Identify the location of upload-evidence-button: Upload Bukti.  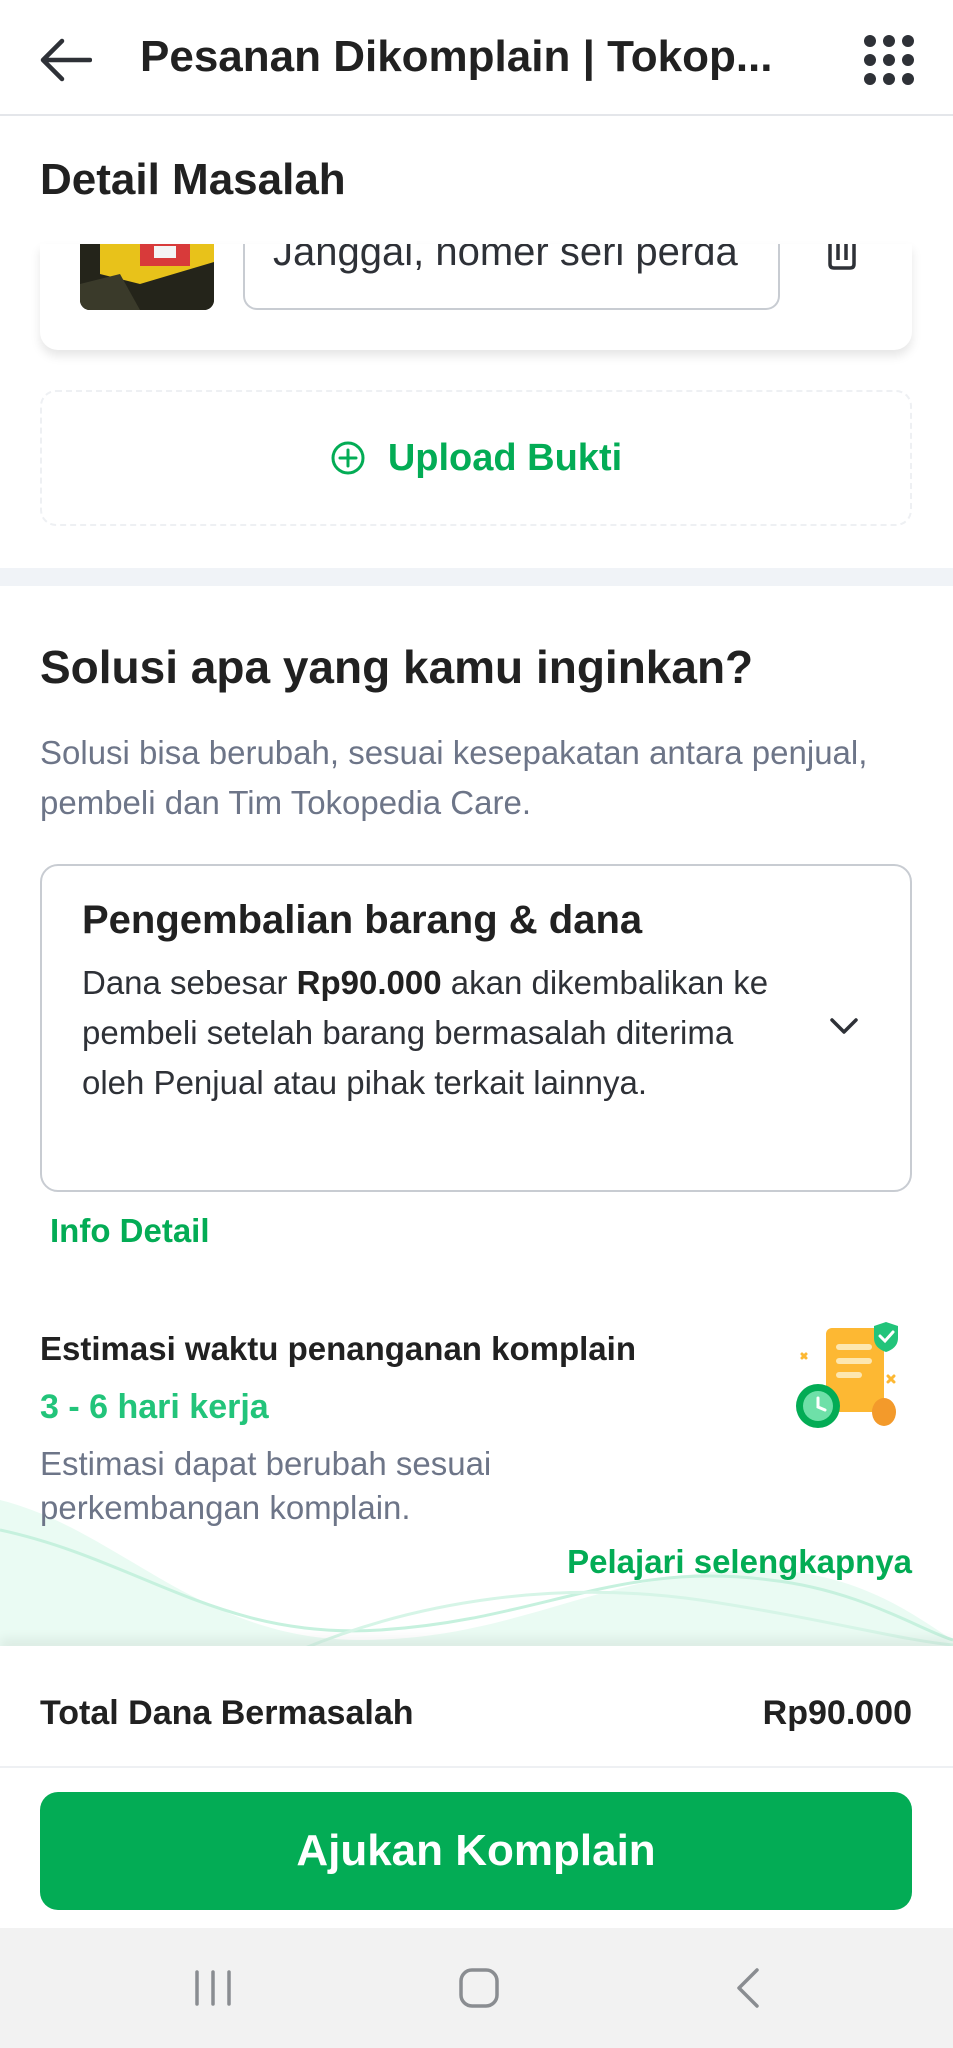
(476, 458).